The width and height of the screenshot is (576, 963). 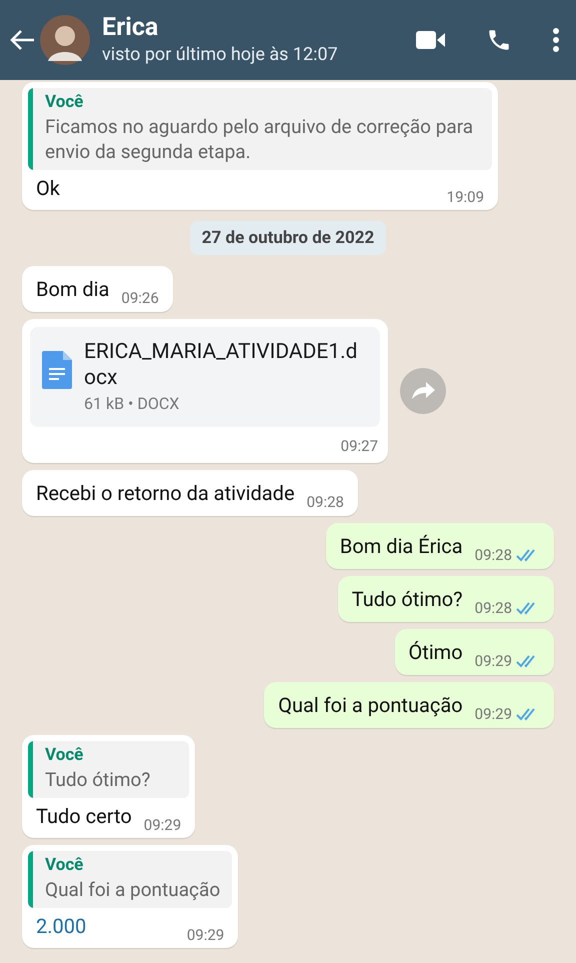 I want to click on message-bubble: Tudo ótimo? 09:28, so click(x=446, y=599).